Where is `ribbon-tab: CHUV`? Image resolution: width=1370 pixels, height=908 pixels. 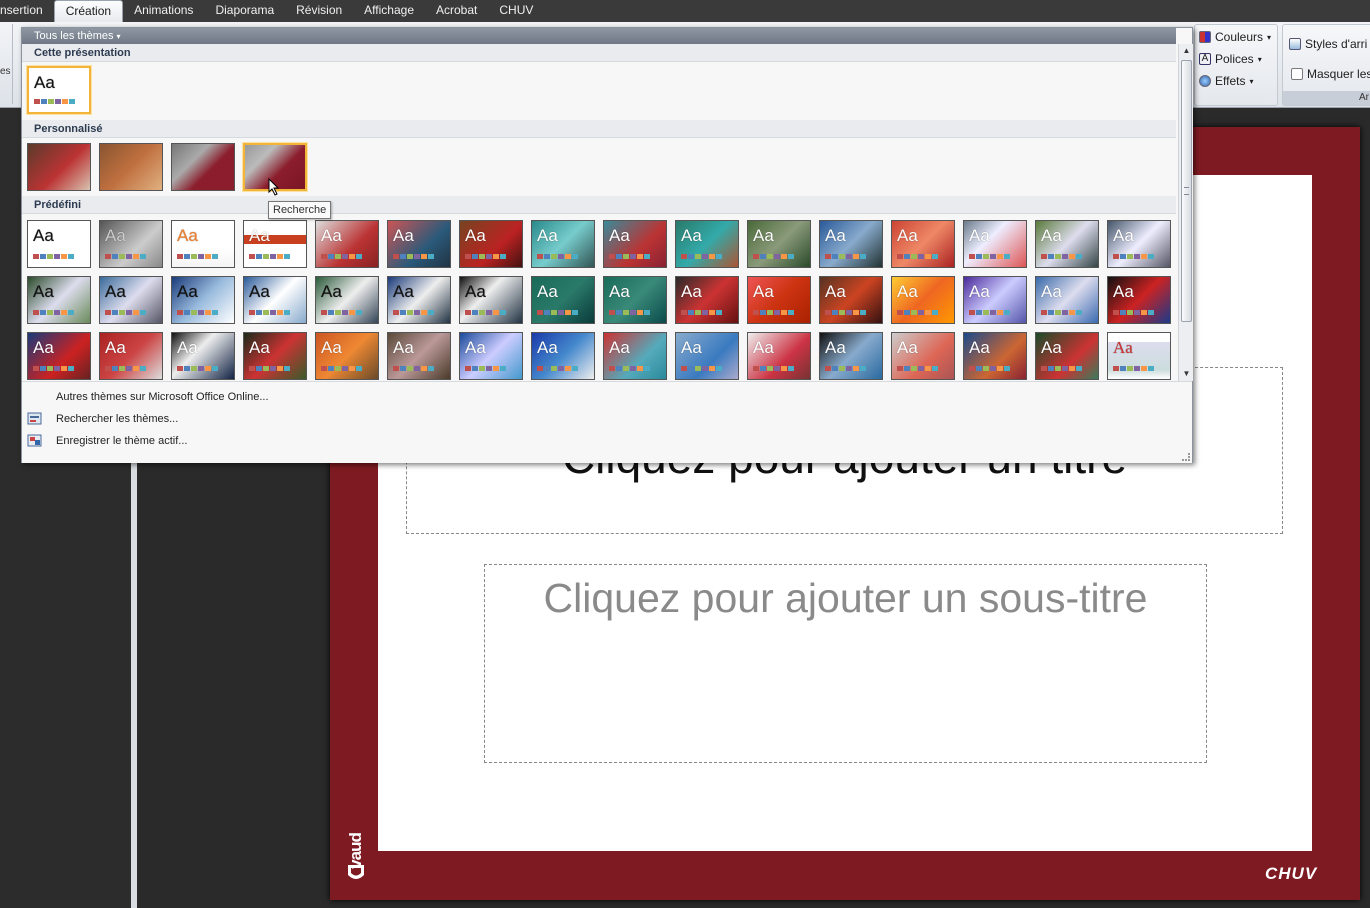
ribbon-tab: CHUV is located at coordinates (516, 11).